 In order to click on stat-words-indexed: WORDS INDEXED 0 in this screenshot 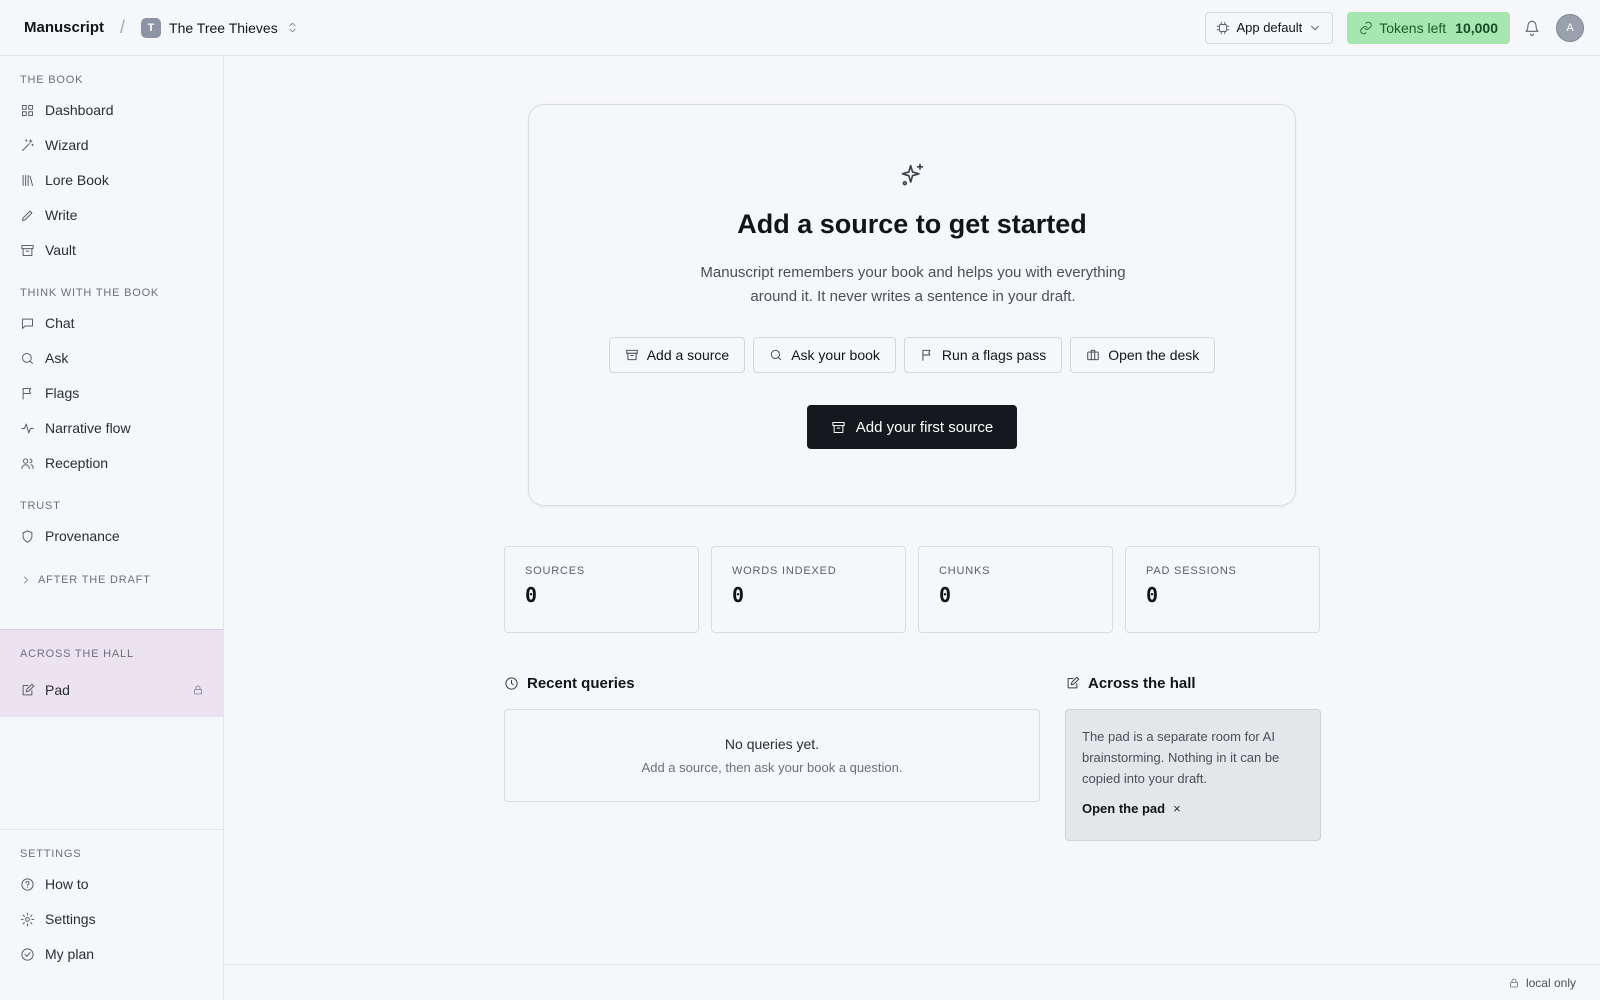, I will do `click(808, 589)`.